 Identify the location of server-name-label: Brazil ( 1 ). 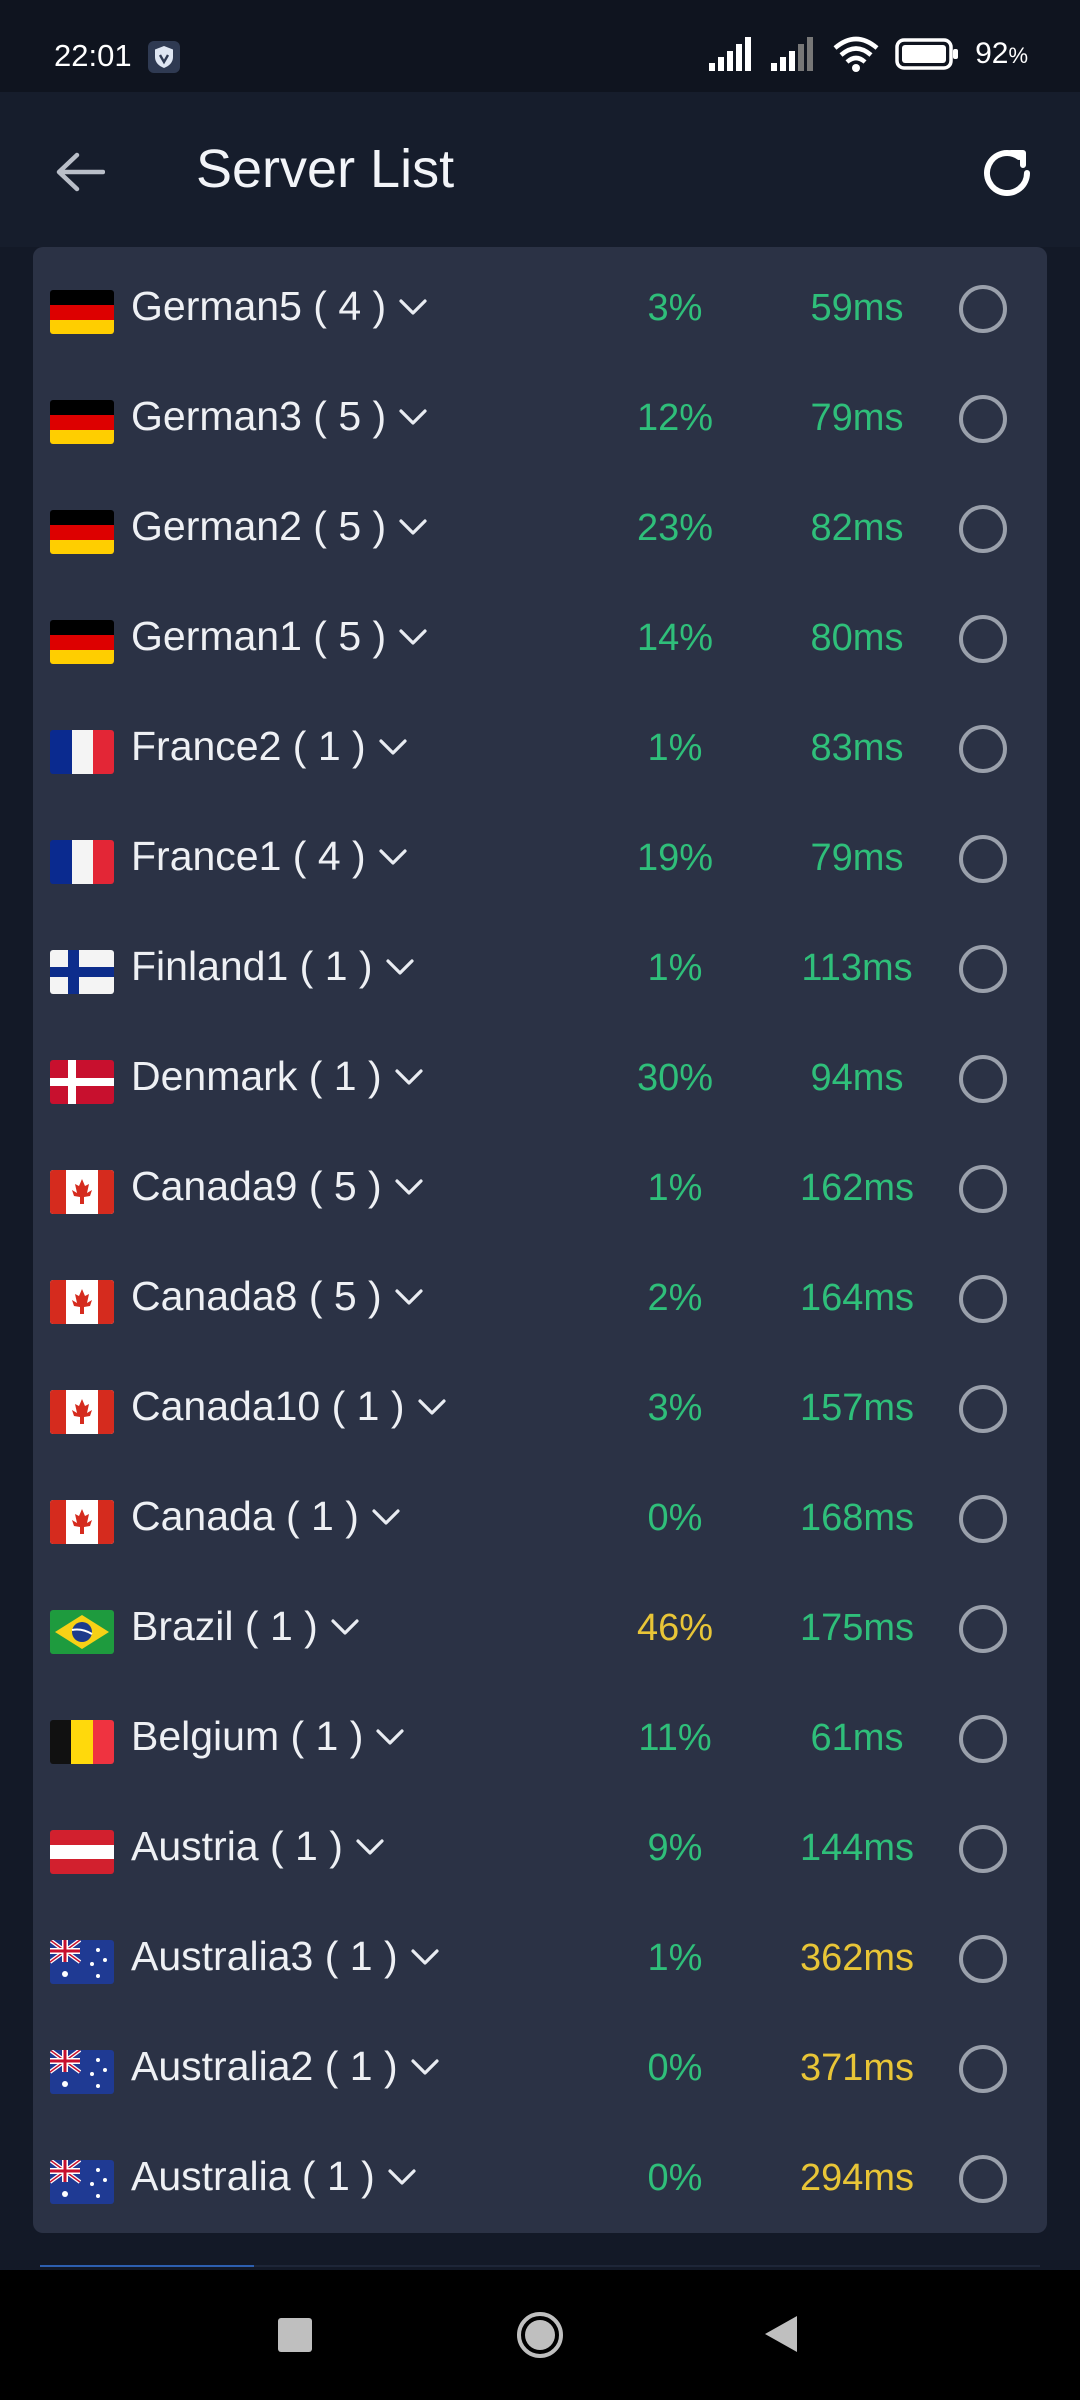
(224, 1626).